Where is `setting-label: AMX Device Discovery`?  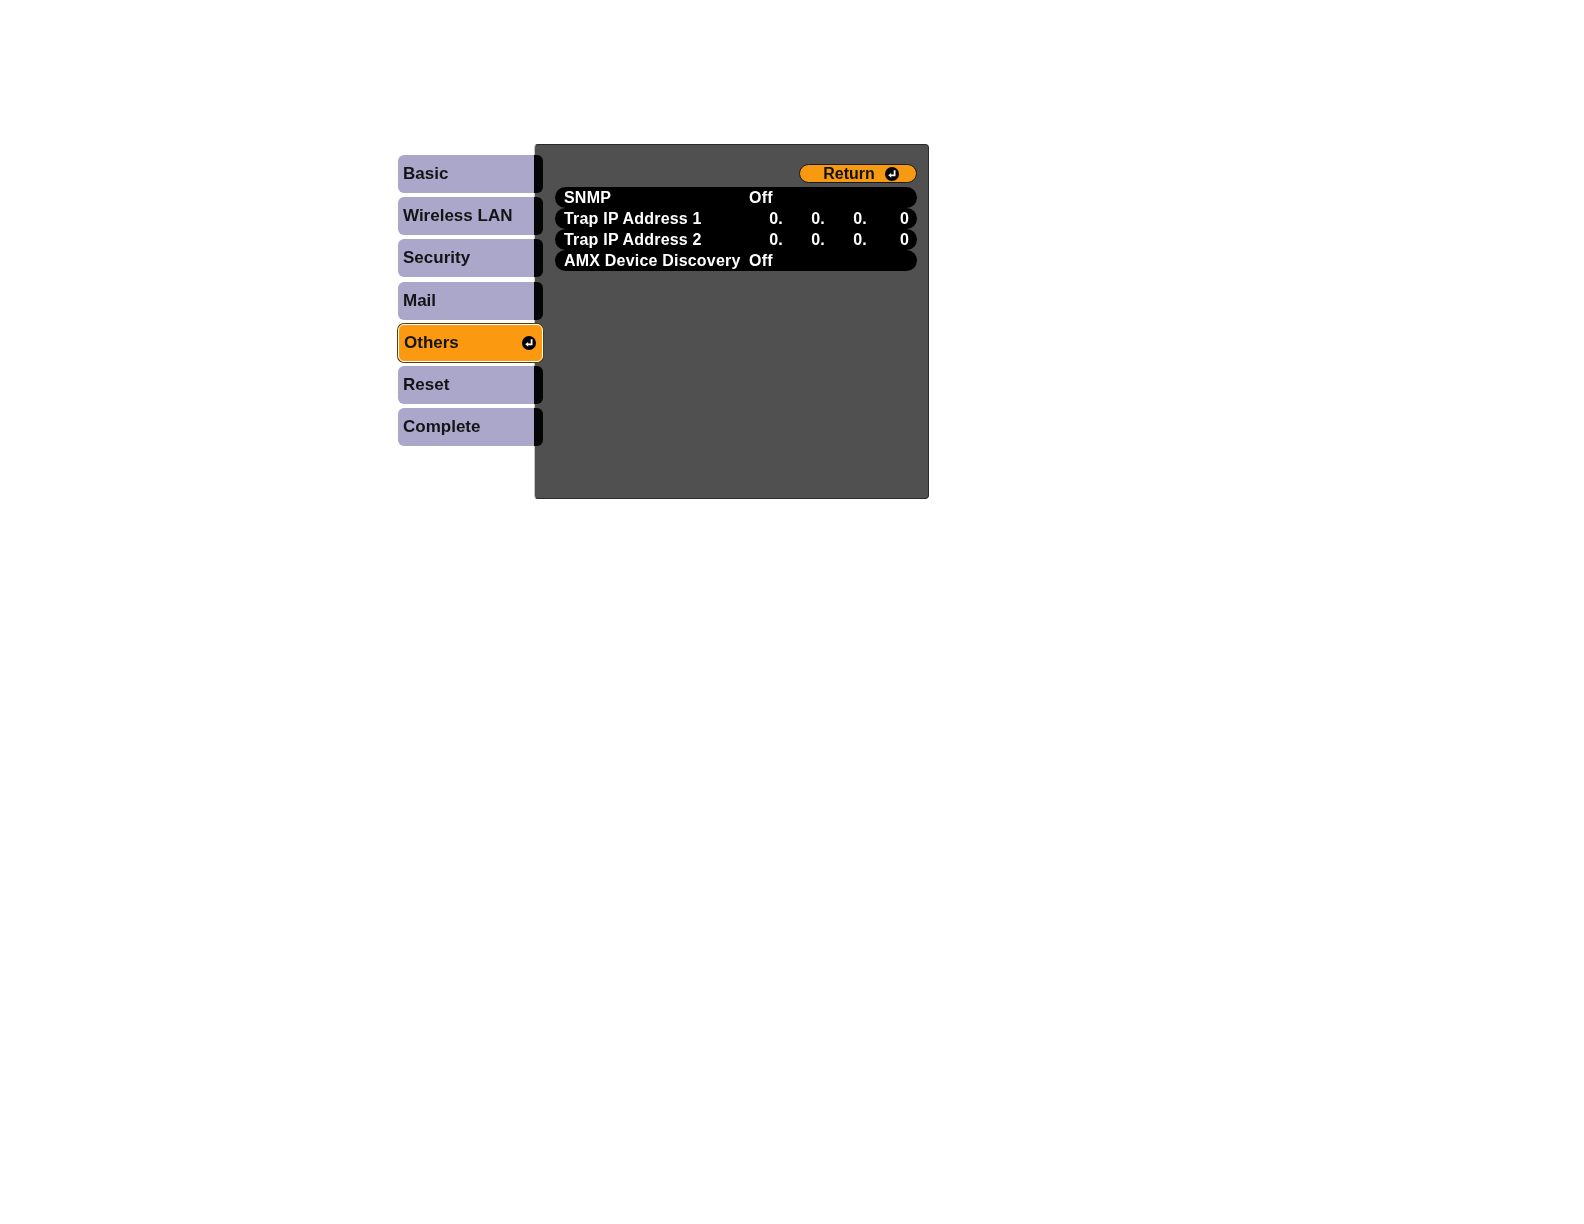 setting-label: AMX Device Discovery is located at coordinates (652, 260).